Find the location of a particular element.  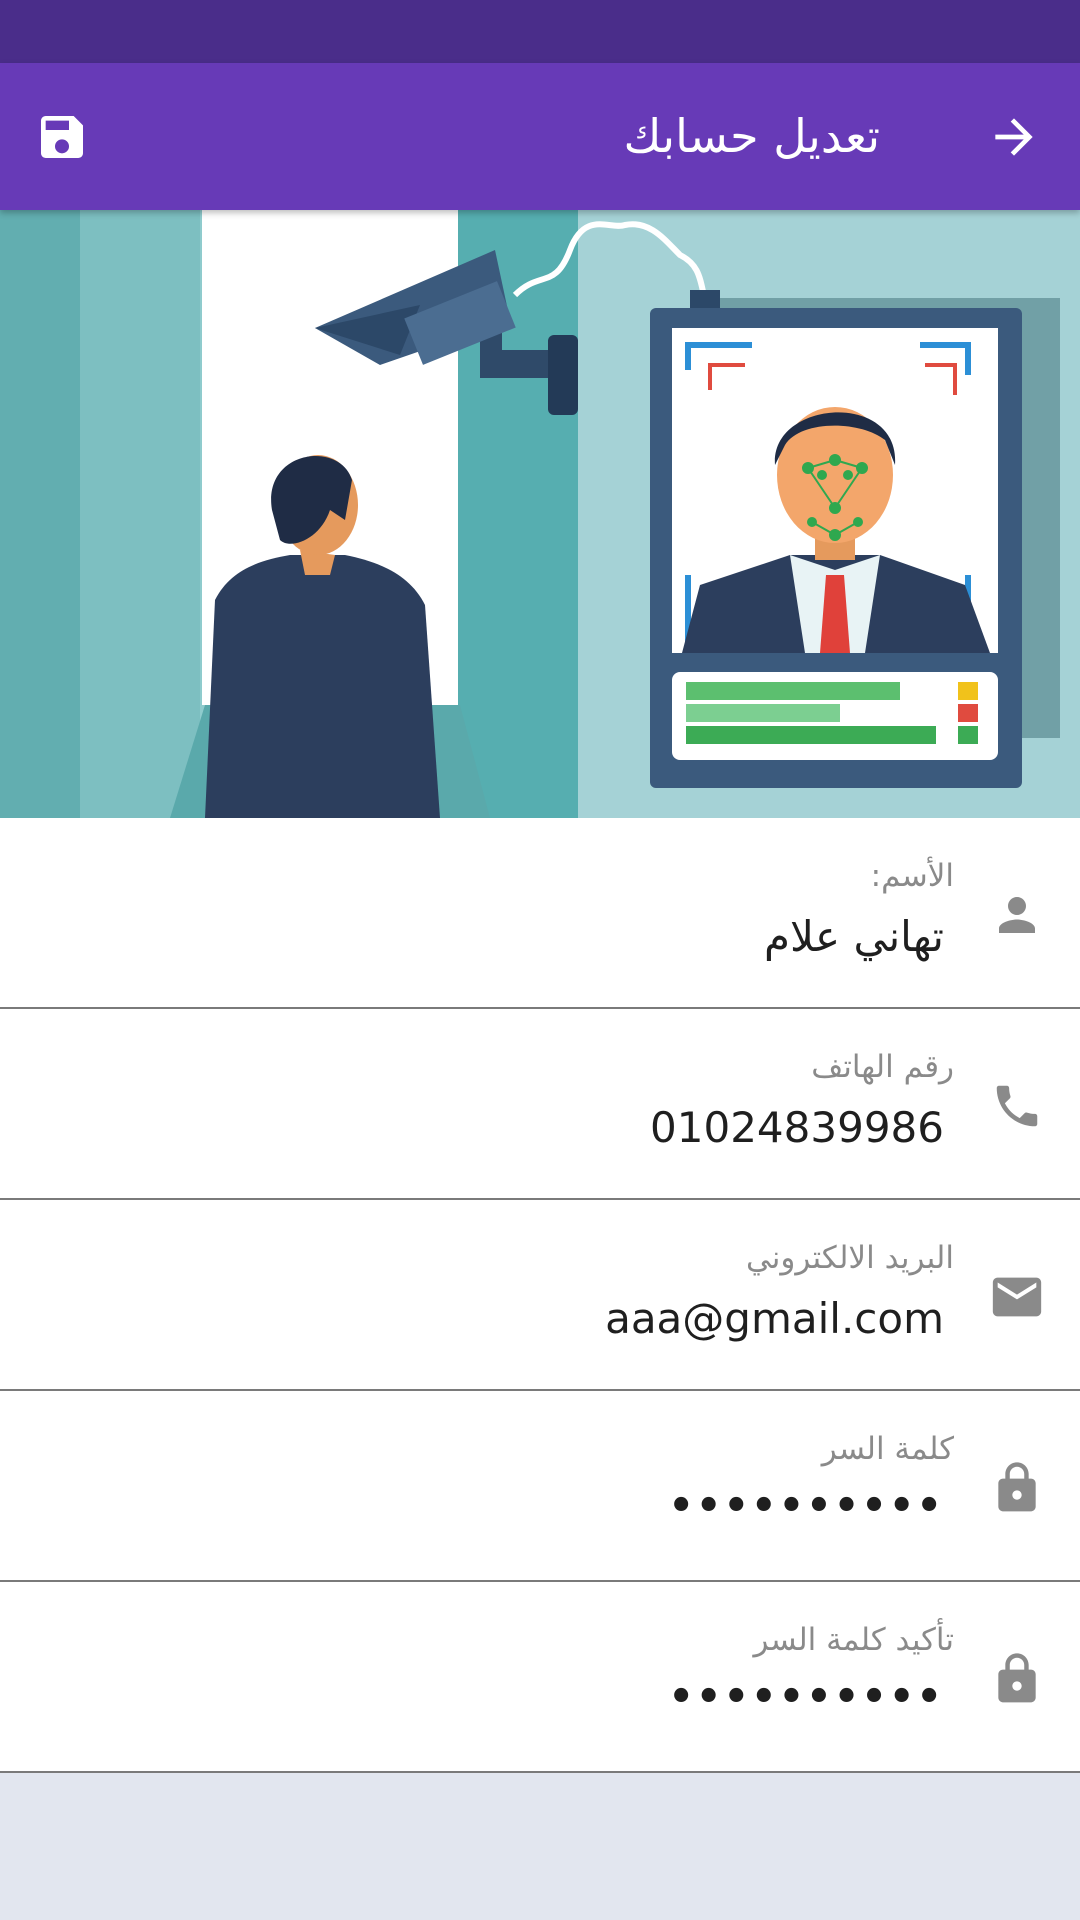

phone-icon is located at coordinates (1017, 1106).